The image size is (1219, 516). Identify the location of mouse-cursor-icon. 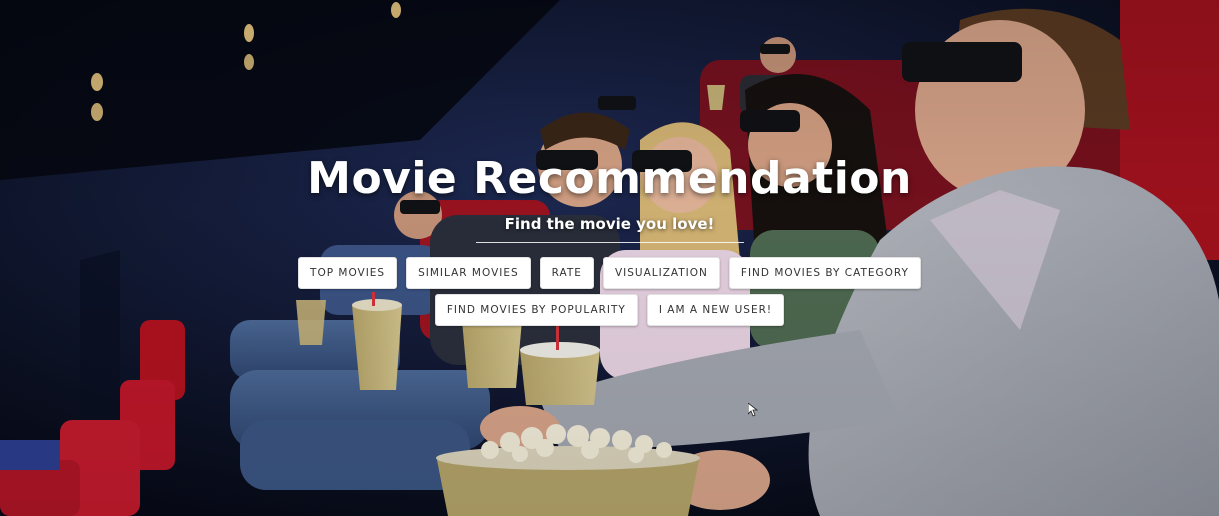
(753, 410).